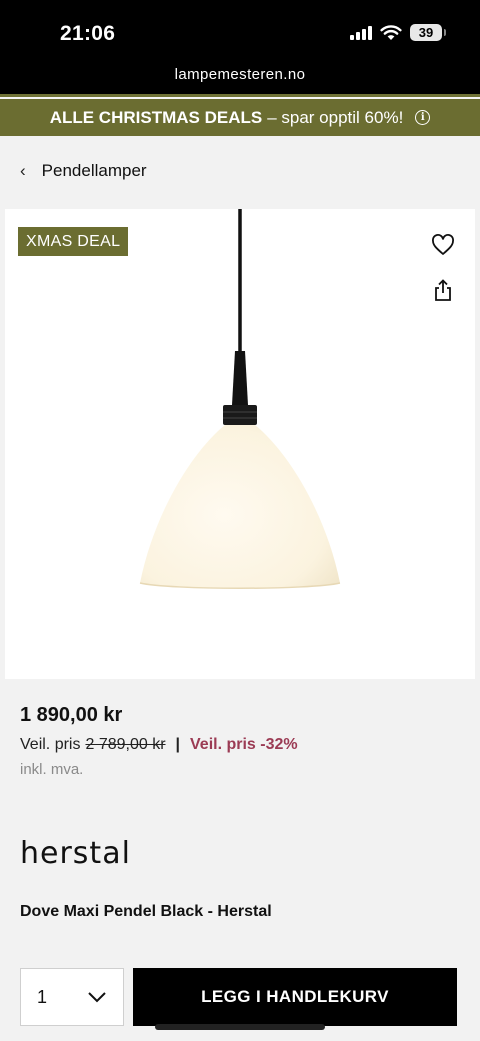 This screenshot has width=480, height=1041. Describe the element at coordinates (73, 241) in the screenshot. I see `xmas-deal-badge: XMAS DEAL` at that location.